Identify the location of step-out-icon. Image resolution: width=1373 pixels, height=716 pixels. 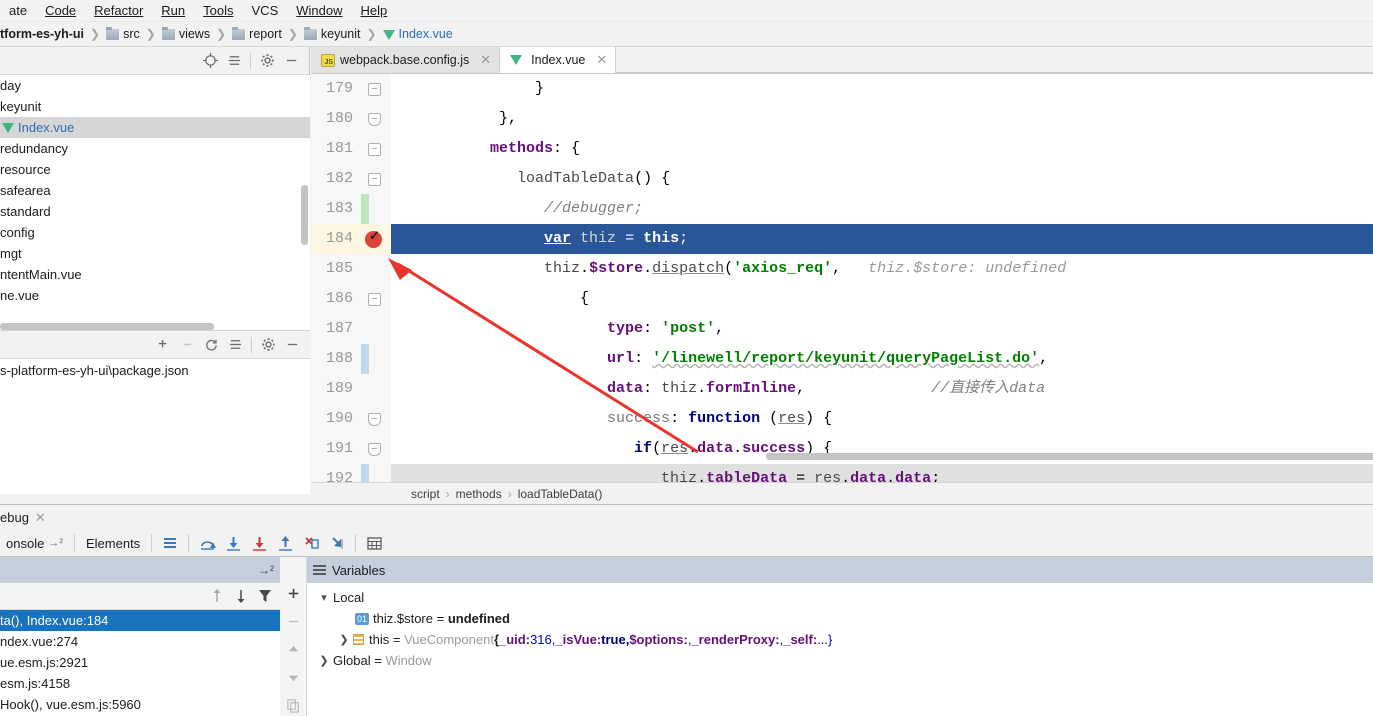
(285, 543).